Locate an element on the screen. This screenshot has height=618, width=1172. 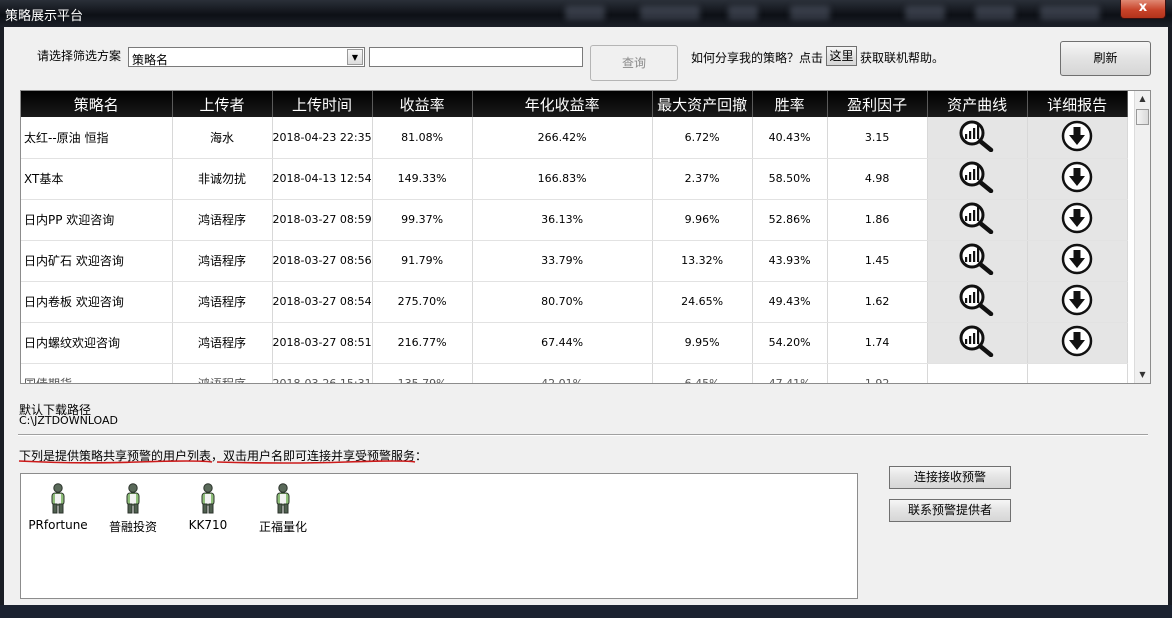
strategy-name-cell: 国债期货 is located at coordinates (97, 373).